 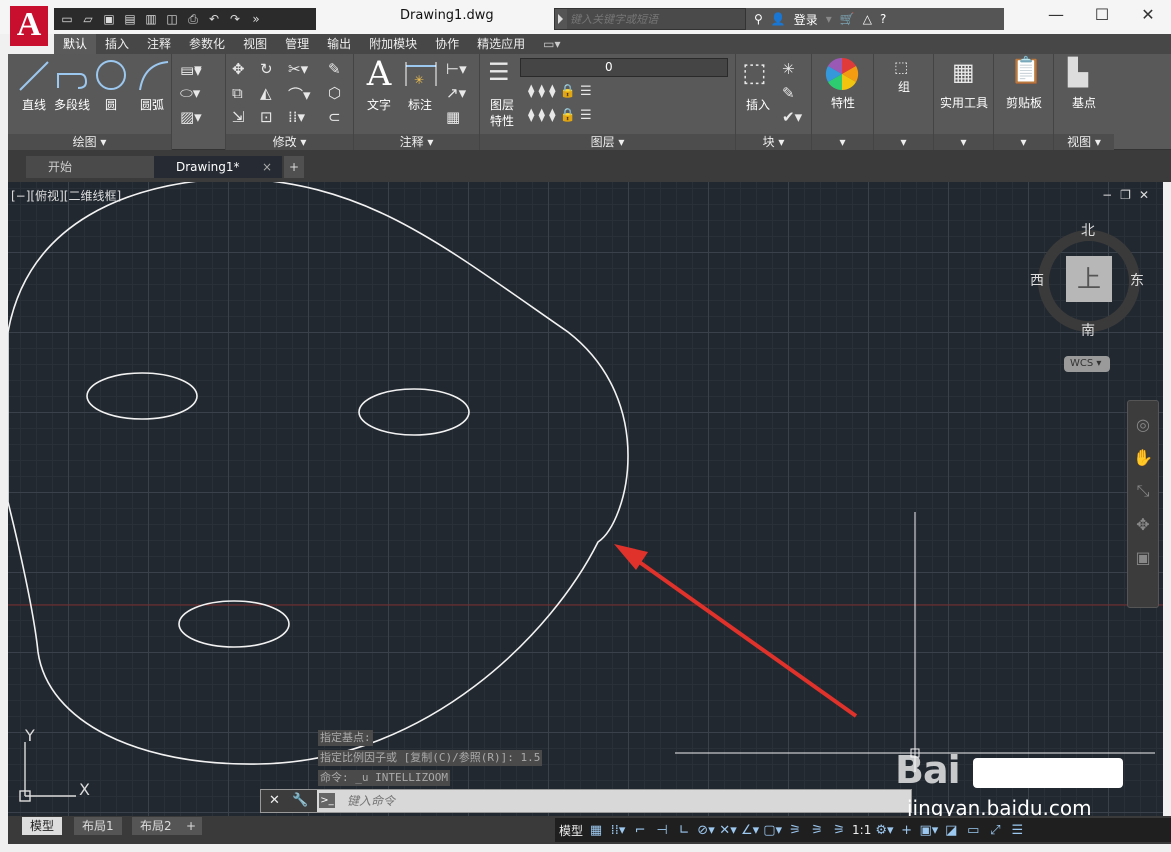 I want to click on viewcube-top-face: 上, so click(x=1089, y=279).